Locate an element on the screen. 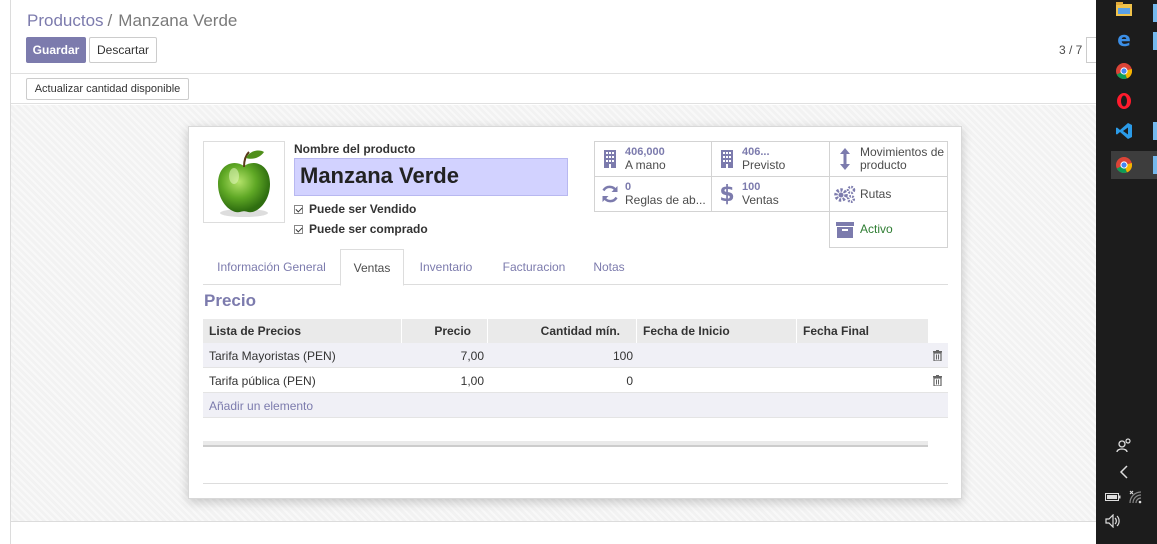  table-footer is located at coordinates (565, 444).